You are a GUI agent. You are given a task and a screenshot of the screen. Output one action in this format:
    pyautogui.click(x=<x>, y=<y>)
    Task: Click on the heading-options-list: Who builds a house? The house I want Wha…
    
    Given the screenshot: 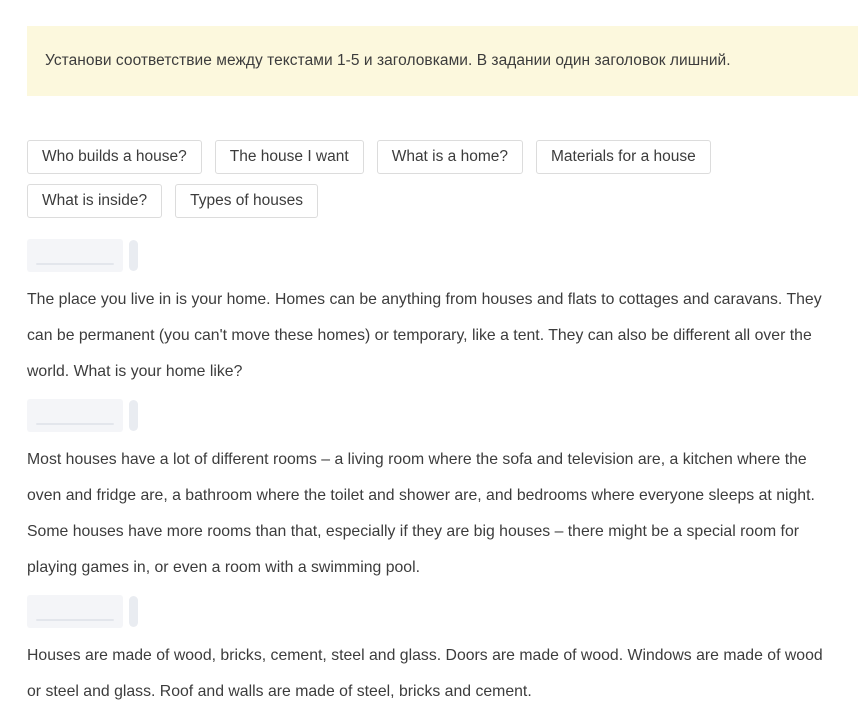 What is the action you would take?
    pyautogui.click(x=437, y=179)
    